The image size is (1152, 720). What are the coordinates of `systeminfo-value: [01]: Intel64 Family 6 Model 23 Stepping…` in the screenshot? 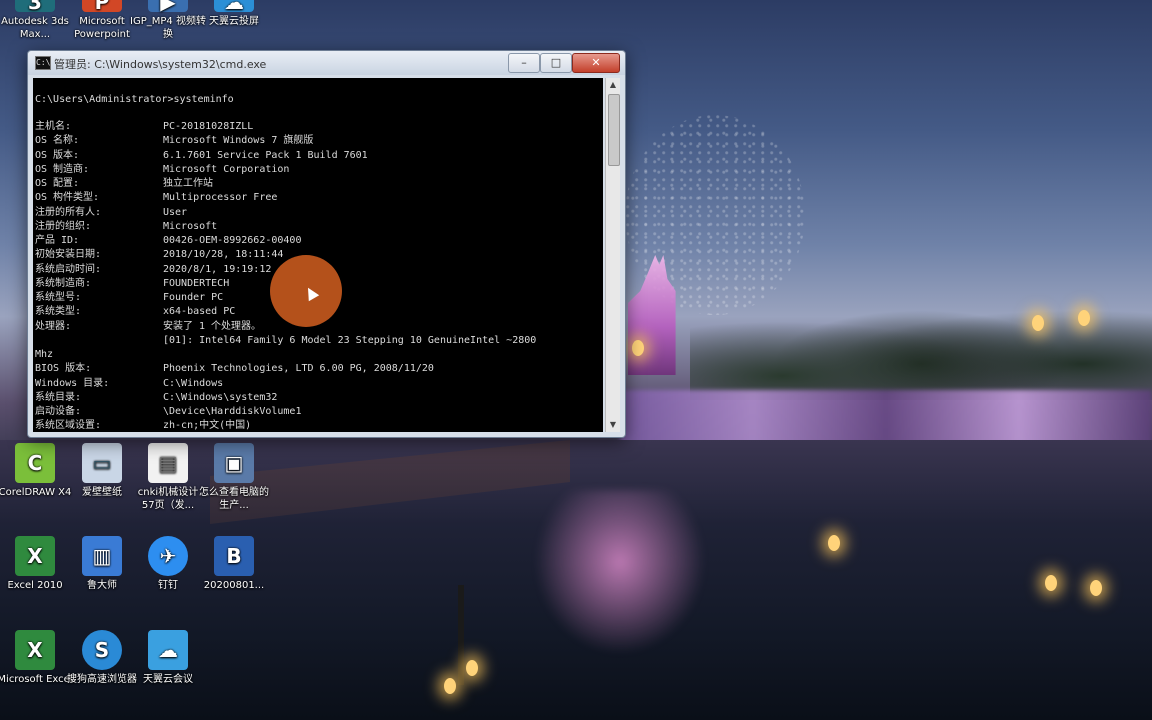 It's located at (350, 340).